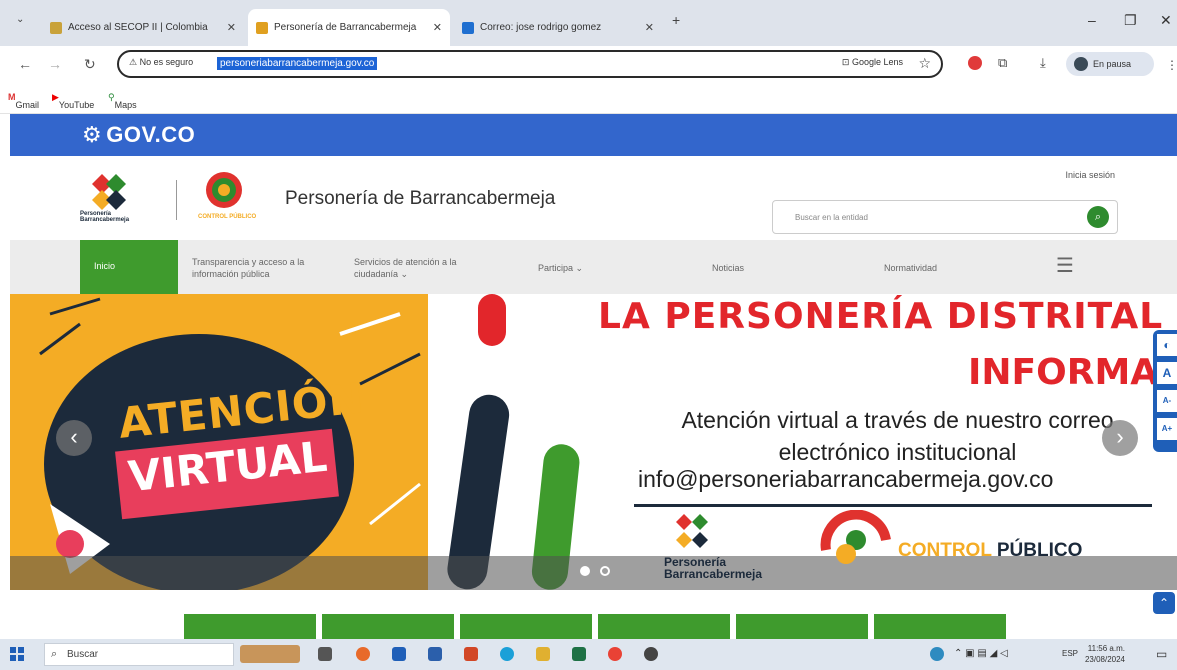 The width and height of the screenshot is (1177, 670). What do you see at coordinates (56, 27) in the screenshot?
I see `secop-favicon-icon` at bounding box center [56, 27].